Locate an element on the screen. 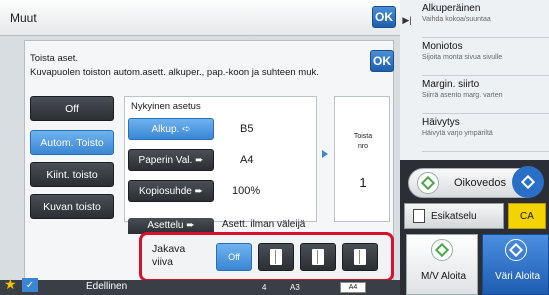 This screenshot has height=295, width=549. asettelu-value: Asett. ilman väleijä is located at coordinates (264, 224).